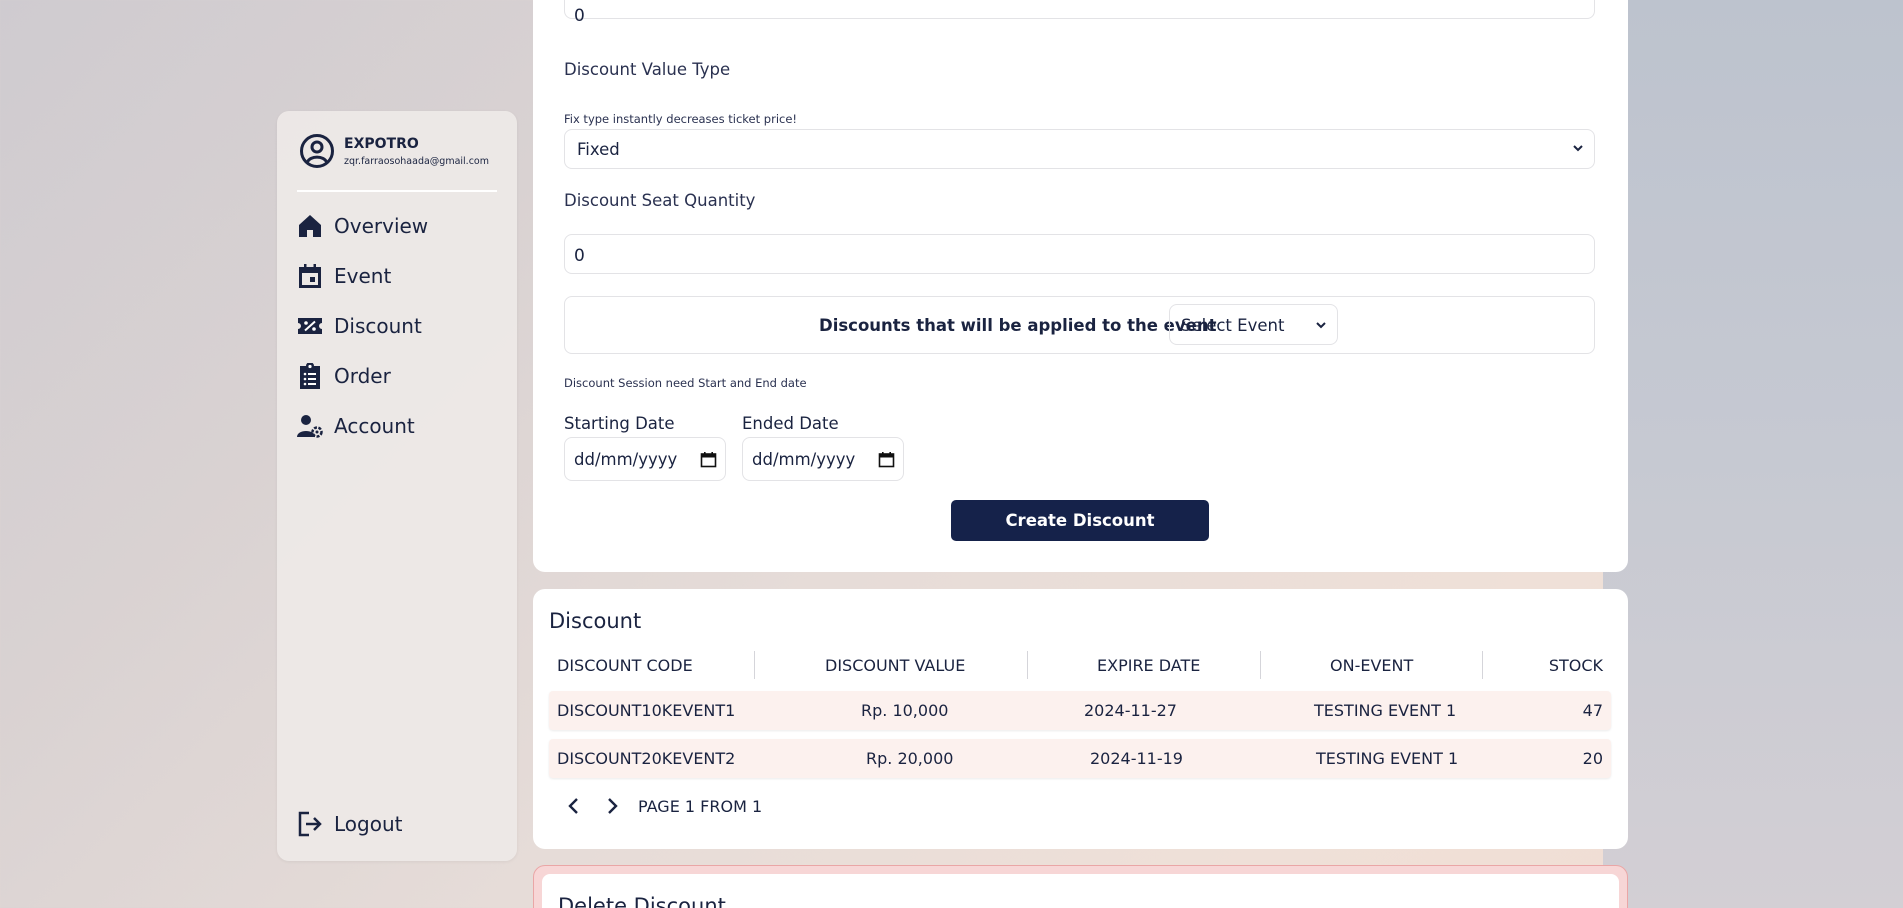 This screenshot has height=908, width=1903. Describe the element at coordinates (381, 143) in the screenshot. I see `profile-name: EXPOTRO` at that location.